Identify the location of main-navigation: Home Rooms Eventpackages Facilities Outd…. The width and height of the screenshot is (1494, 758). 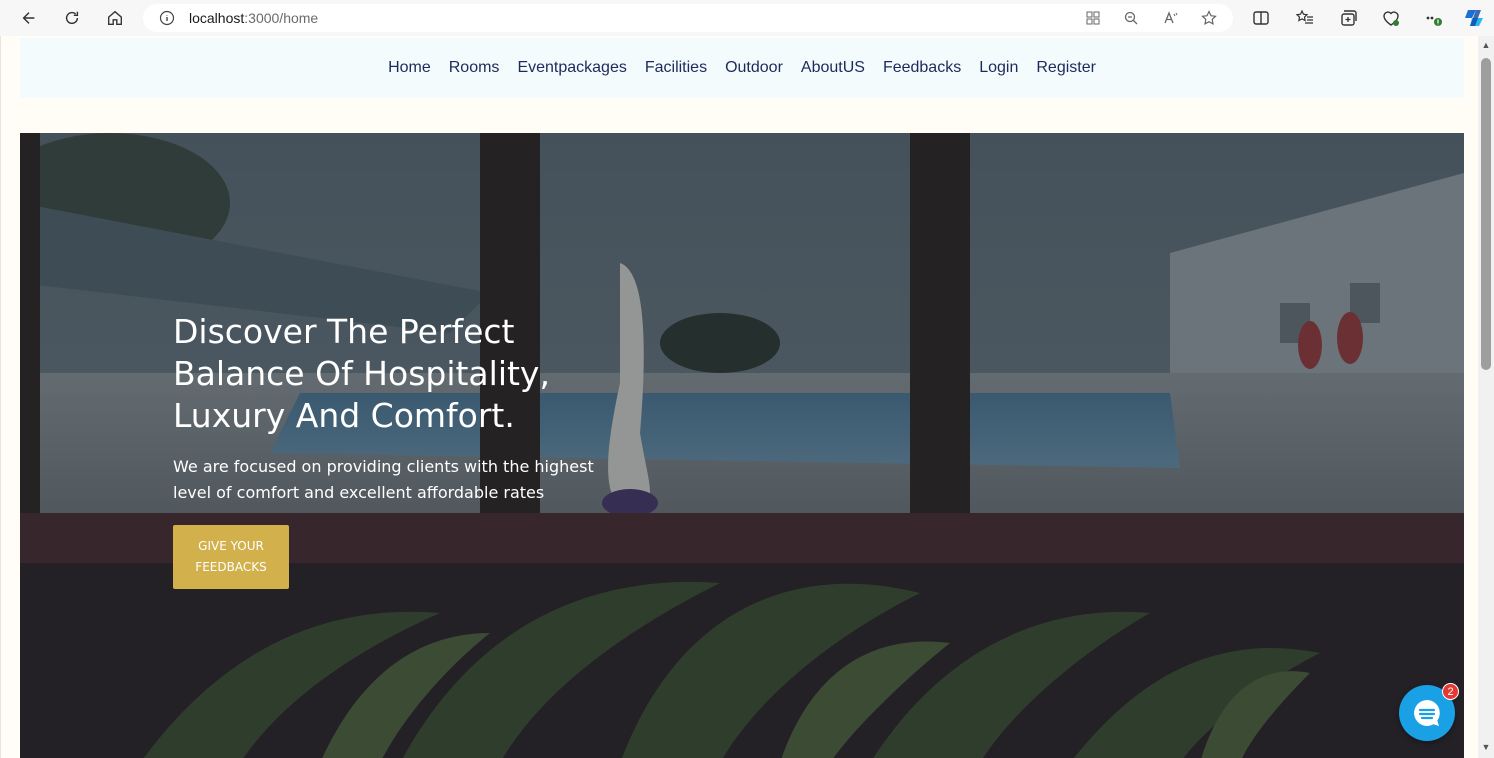
(742, 68).